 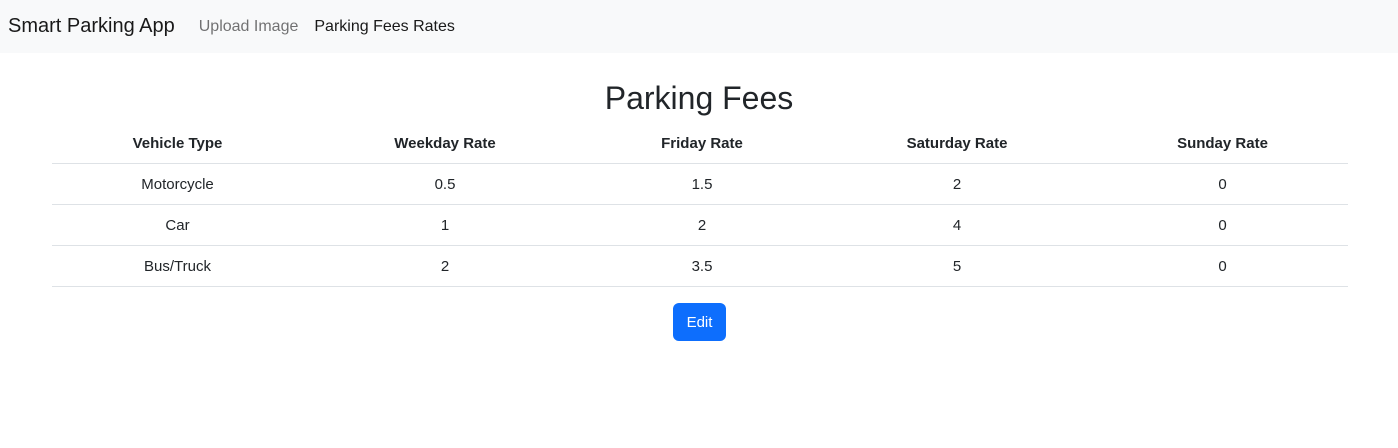 What do you see at coordinates (177, 266) in the screenshot?
I see `cell-vehicle-type: Bus/Truck` at bounding box center [177, 266].